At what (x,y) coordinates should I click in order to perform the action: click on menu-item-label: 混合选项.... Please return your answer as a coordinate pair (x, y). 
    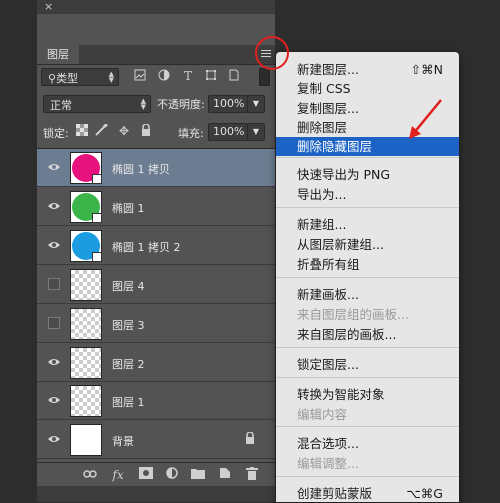
    Looking at the image, I should click on (328, 443).